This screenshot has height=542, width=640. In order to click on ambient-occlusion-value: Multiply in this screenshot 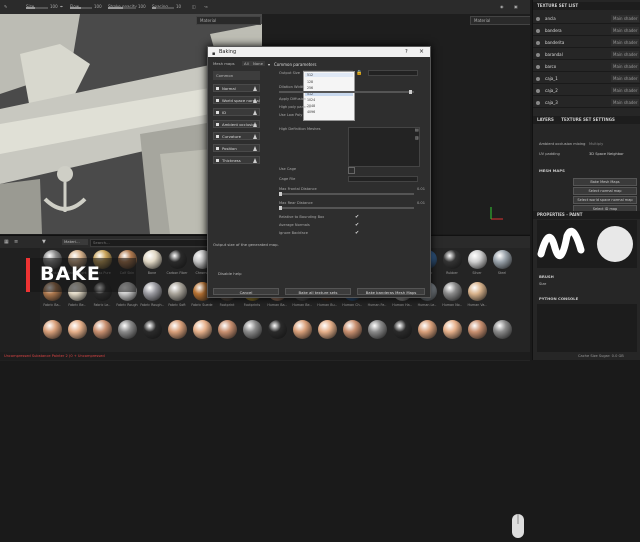, I will do `click(596, 144)`.